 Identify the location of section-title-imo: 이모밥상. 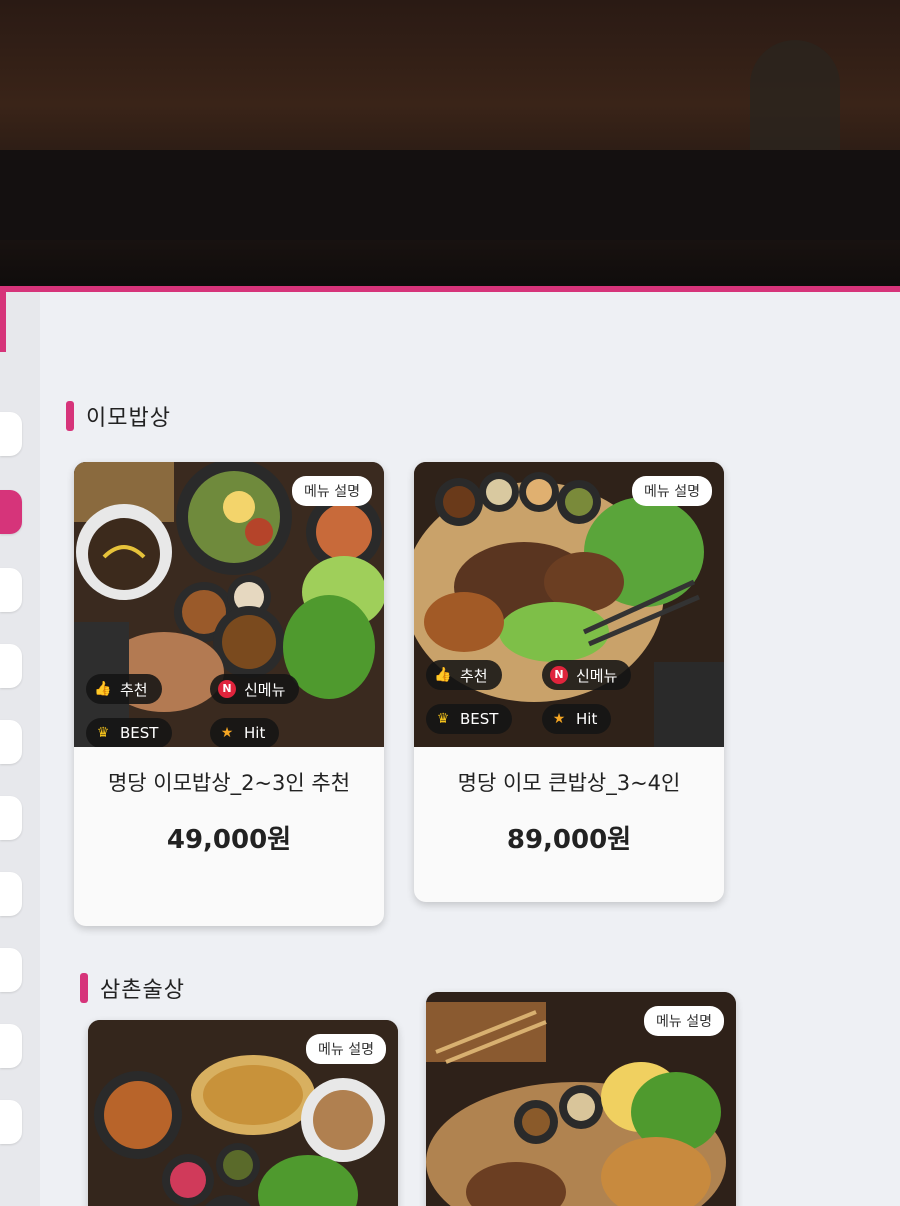
(118, 416).